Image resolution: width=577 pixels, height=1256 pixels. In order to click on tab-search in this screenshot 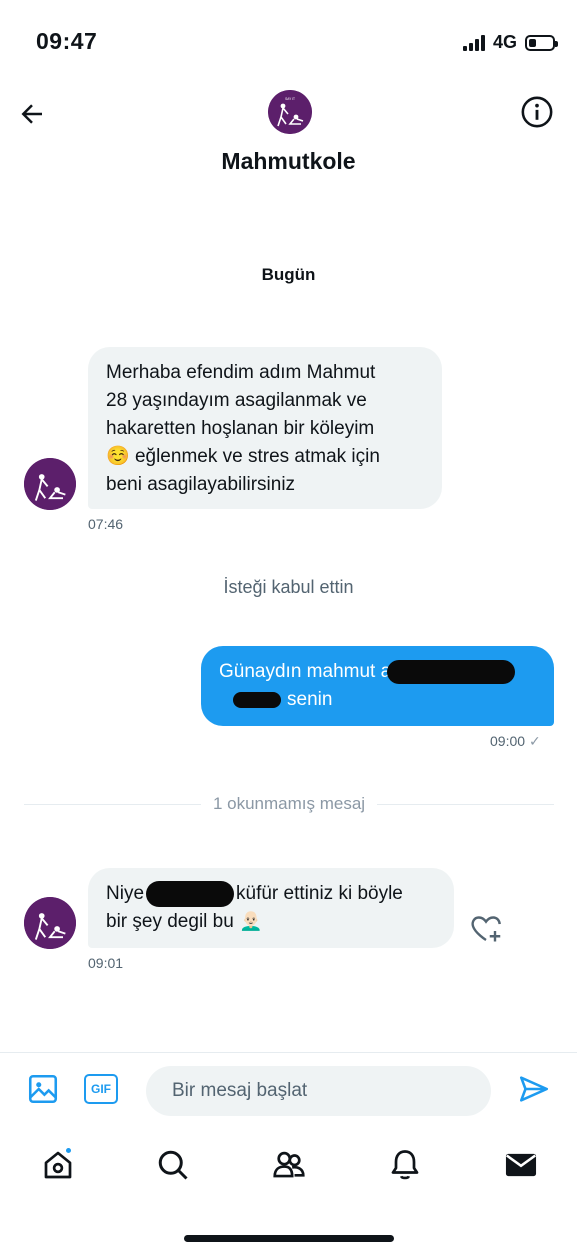, I will do `click(173, 1165)`.